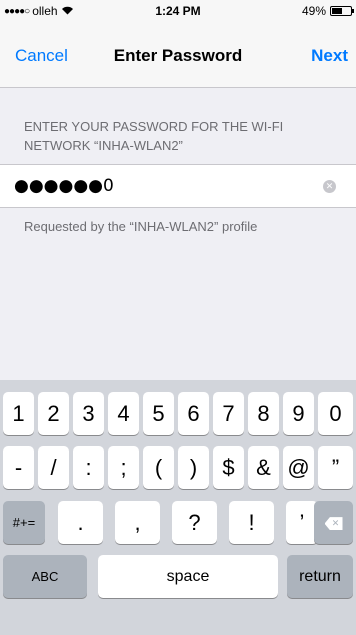  I want to click on key-semicolon: ;, so click(123, 467).